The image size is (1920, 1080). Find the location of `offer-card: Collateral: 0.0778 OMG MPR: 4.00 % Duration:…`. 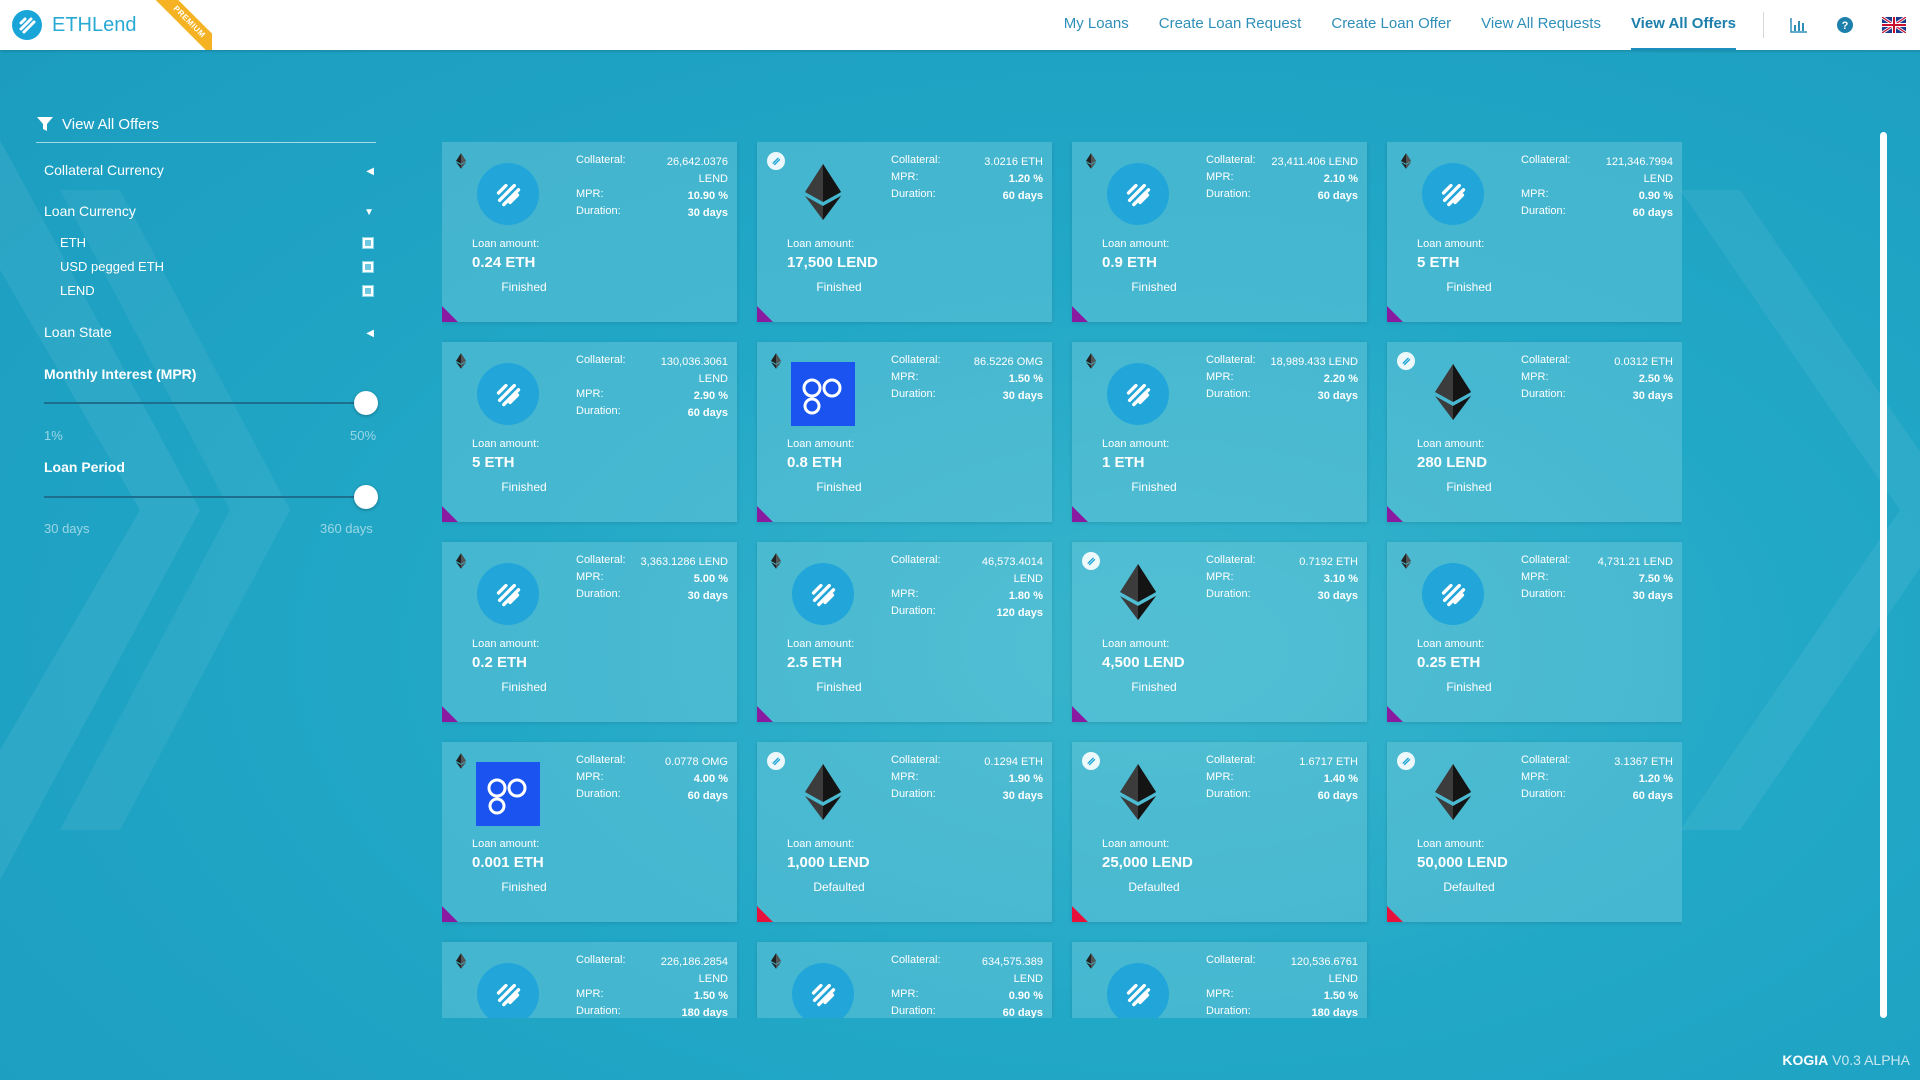

offer-card: Collateral: 0.0778 OMG MPR: 4.00 % Duration:… is located at coordinates (589, 832).